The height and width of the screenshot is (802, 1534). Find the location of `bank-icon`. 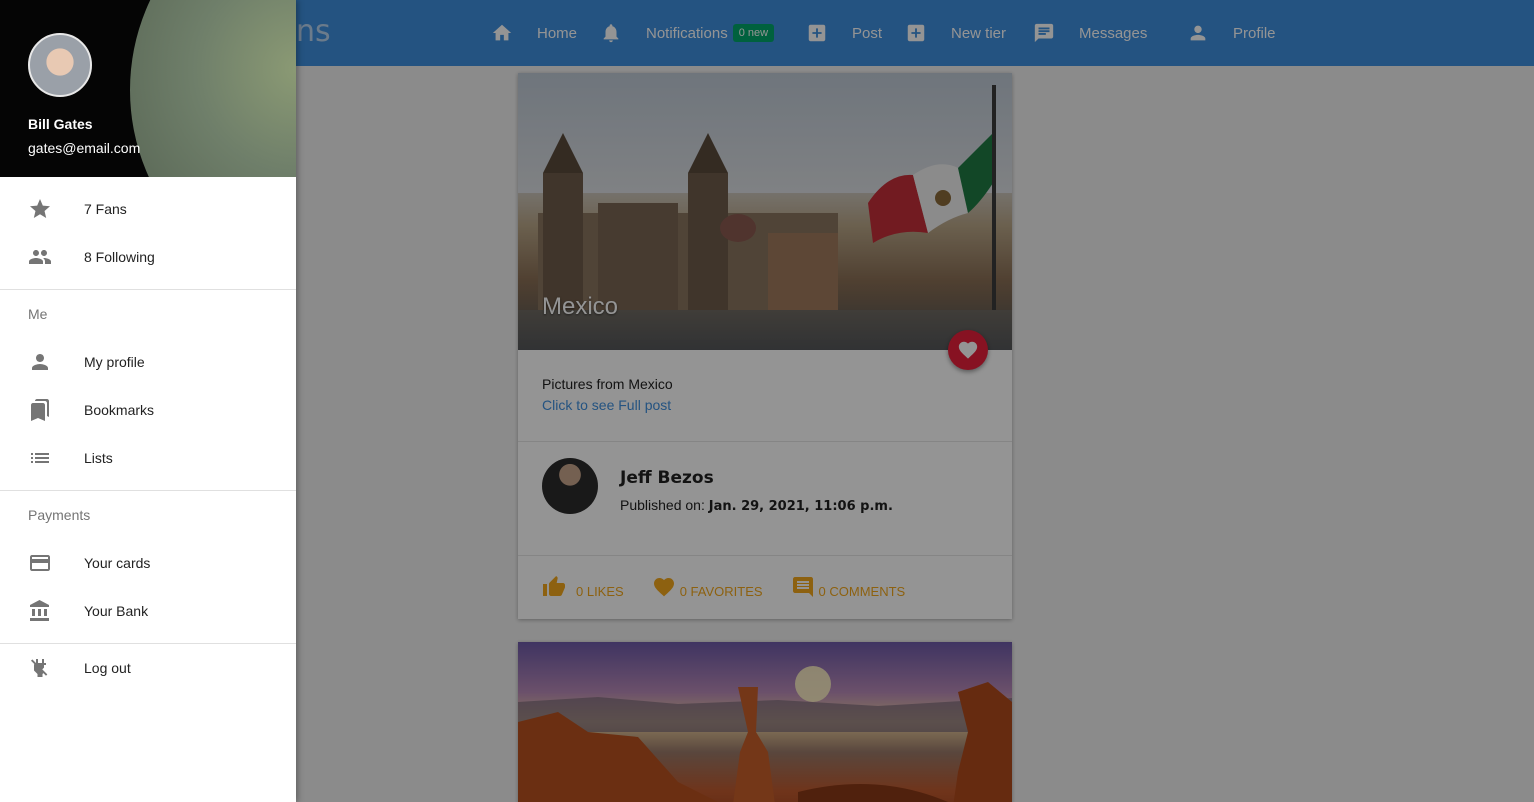

bank-icon is located at coordinates (39, 610).